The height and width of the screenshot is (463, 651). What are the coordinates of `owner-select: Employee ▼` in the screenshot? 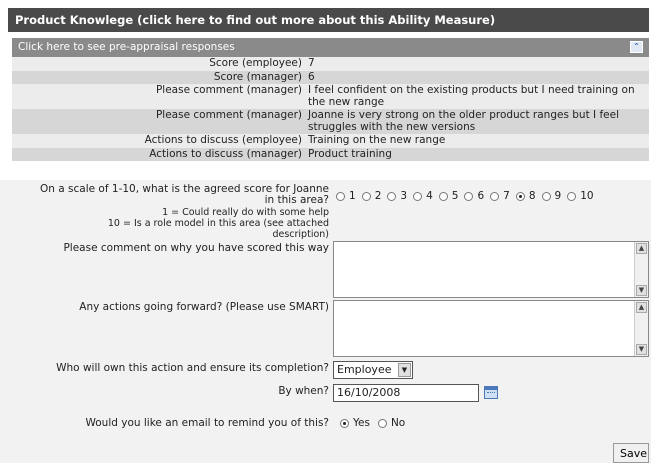 It's located at (373, 370).